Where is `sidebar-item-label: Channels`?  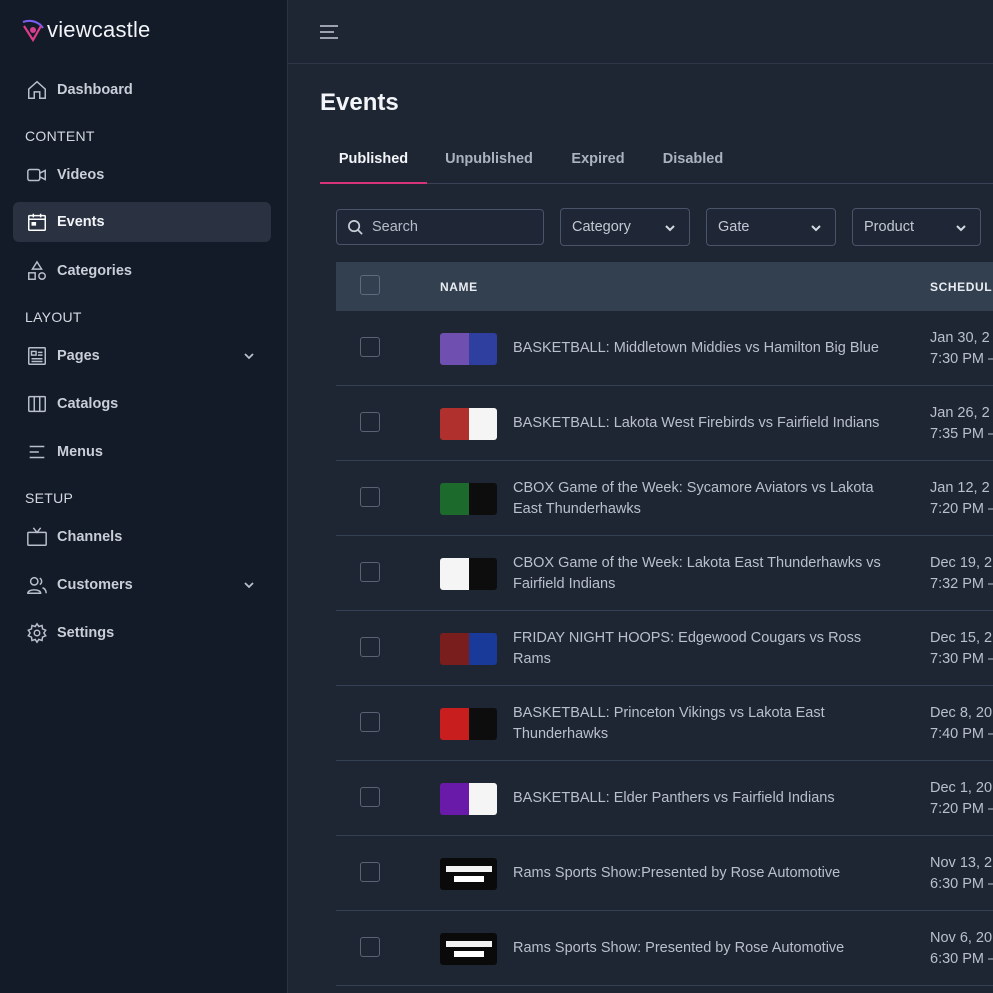
sidebar-item-label: Channels is located at coordinates (90, 537).